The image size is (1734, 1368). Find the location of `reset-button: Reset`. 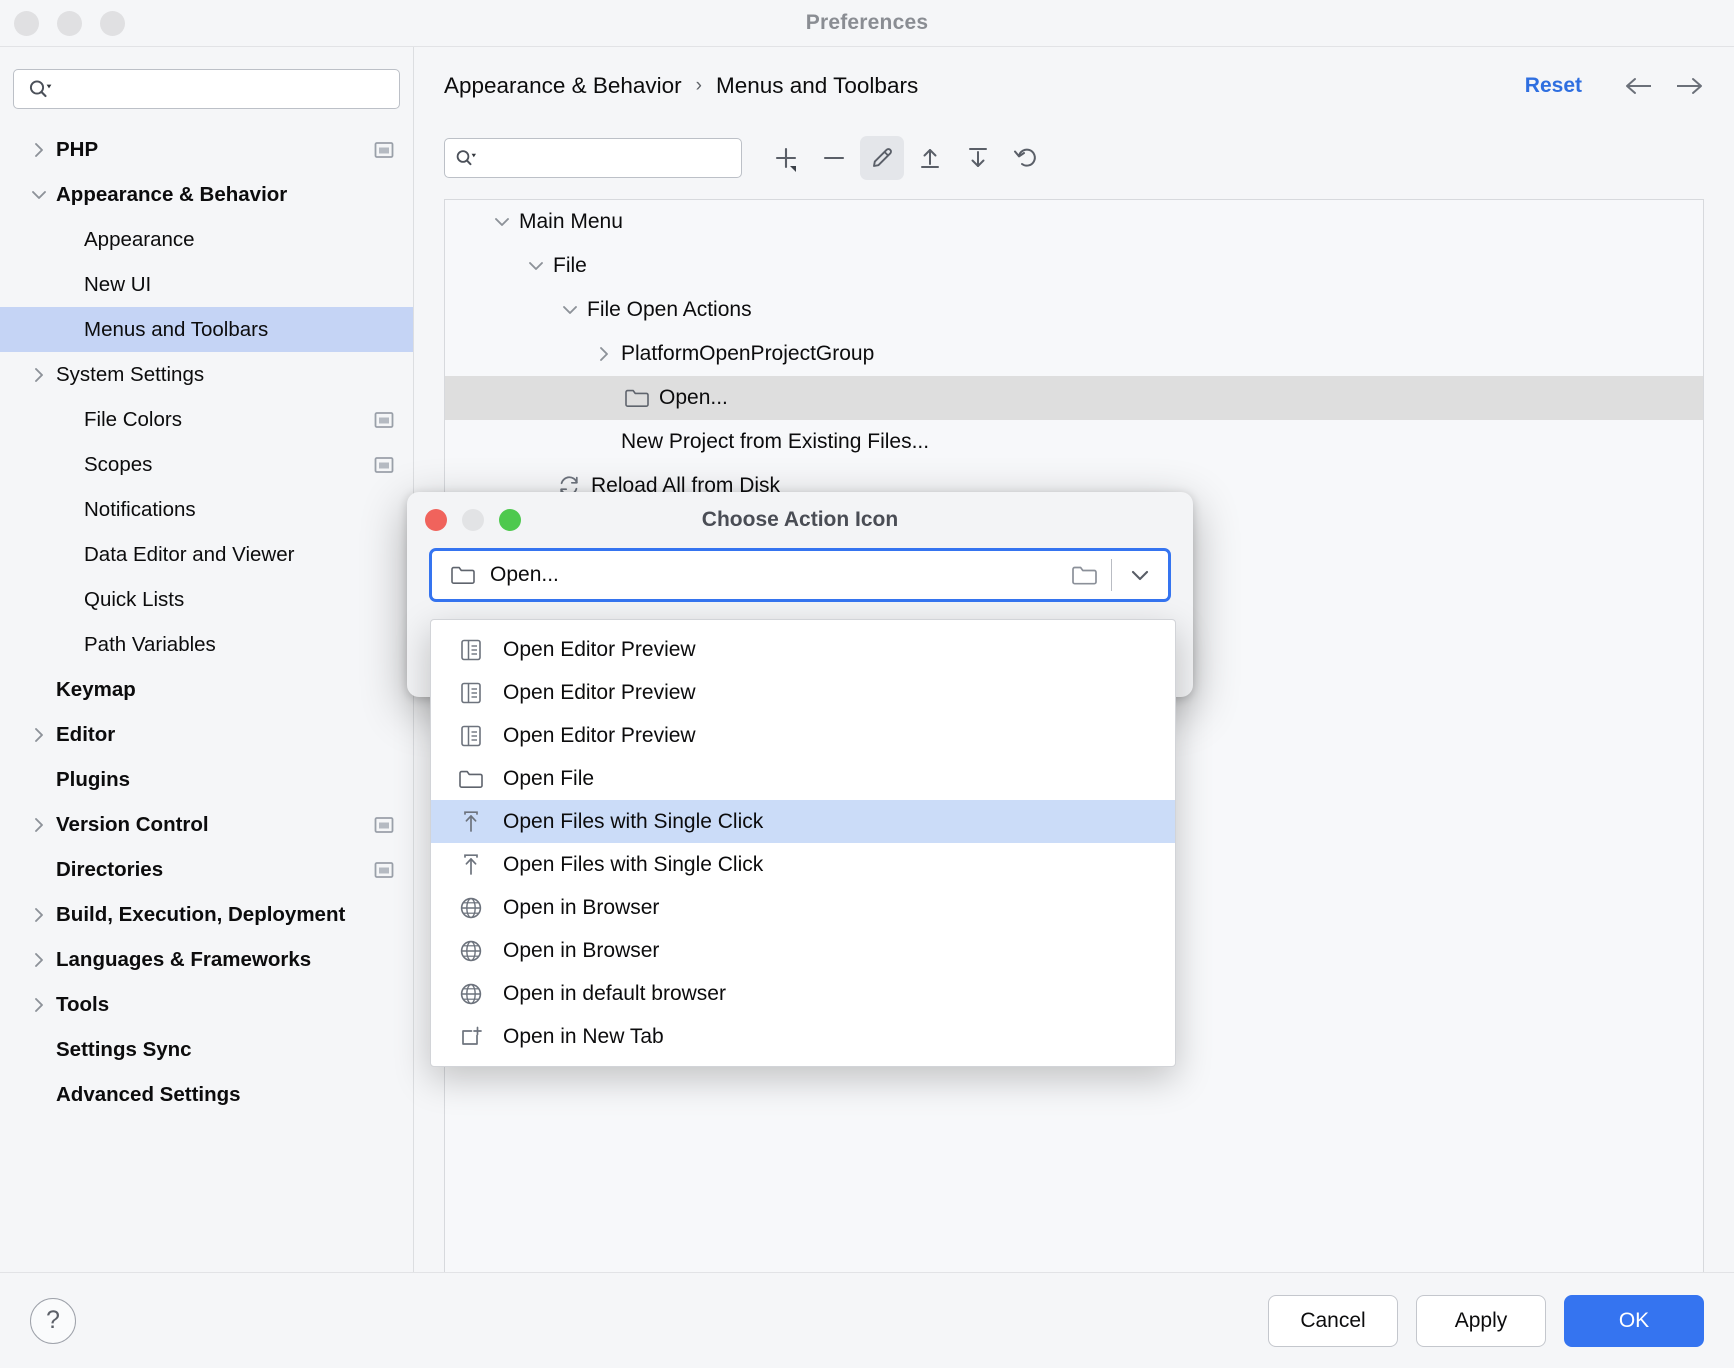

reset-button: Reset is located at coordinates (1553, 86).